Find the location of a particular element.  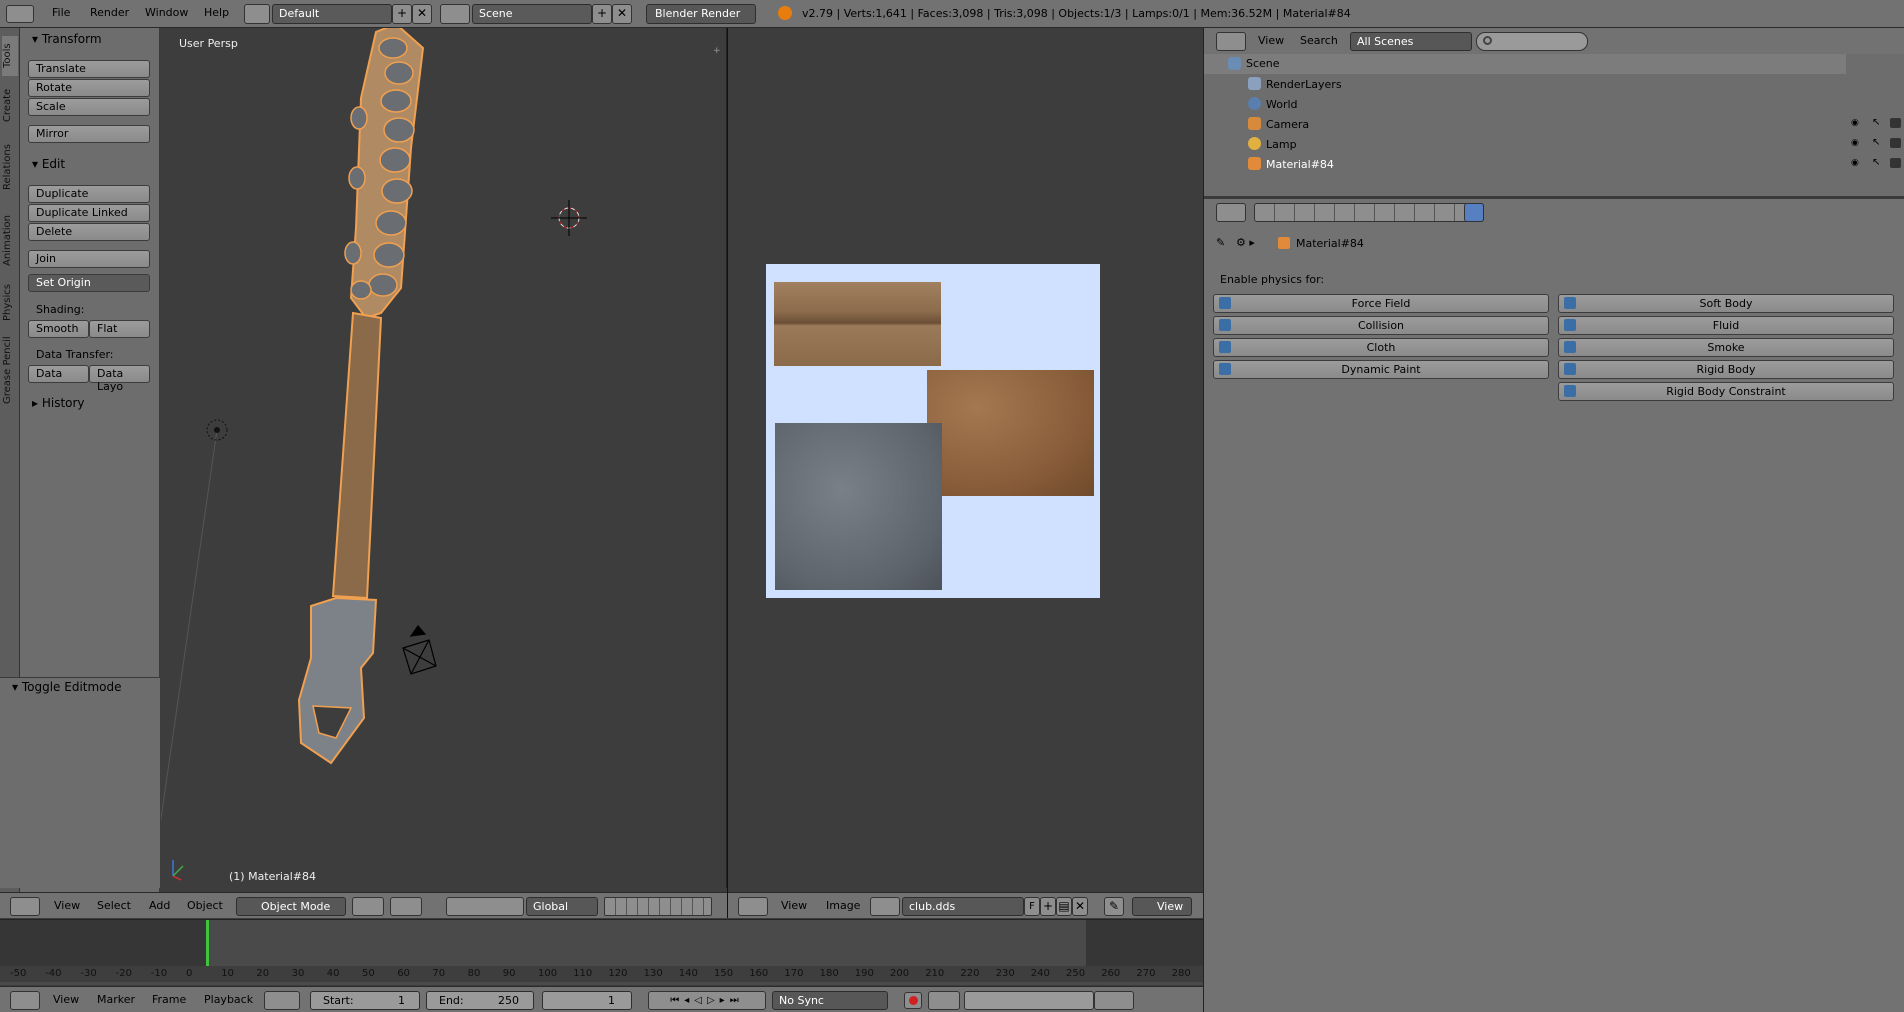

tab-grease-pencil: Grease Pencil is located at coordinates (10, 370).